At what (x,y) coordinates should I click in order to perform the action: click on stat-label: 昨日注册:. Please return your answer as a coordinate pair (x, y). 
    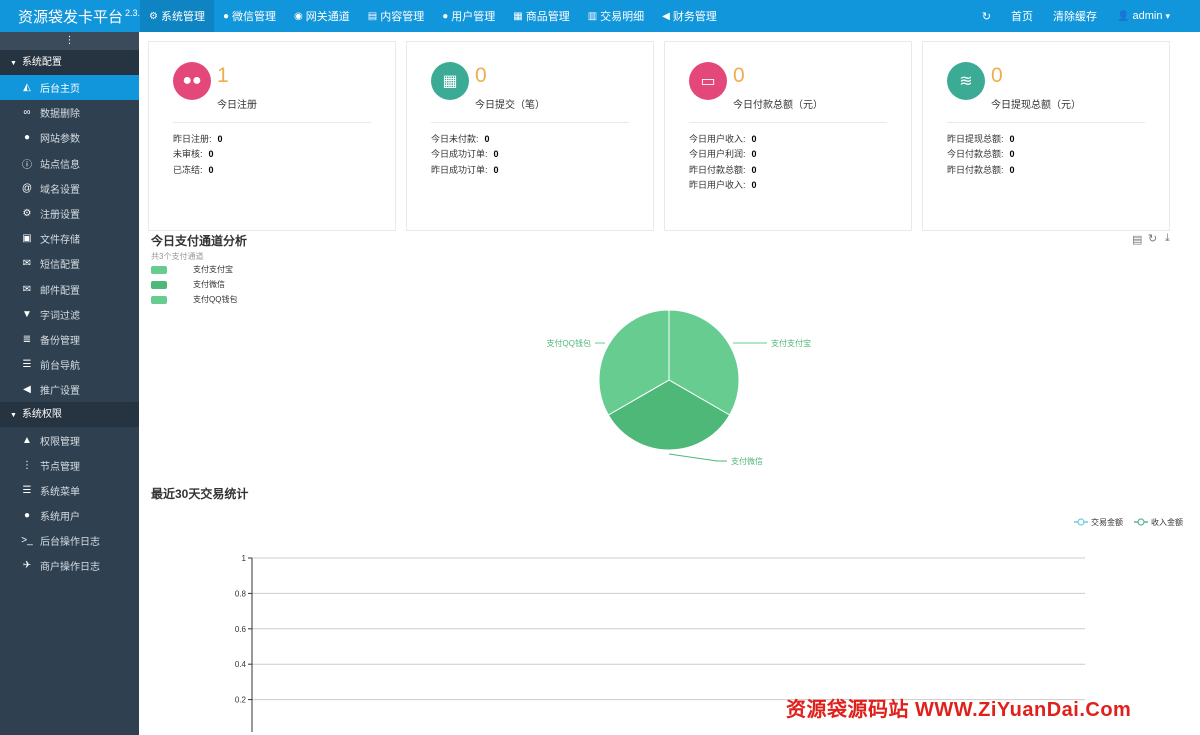
    Looking at the image, I should click on (192, 139).